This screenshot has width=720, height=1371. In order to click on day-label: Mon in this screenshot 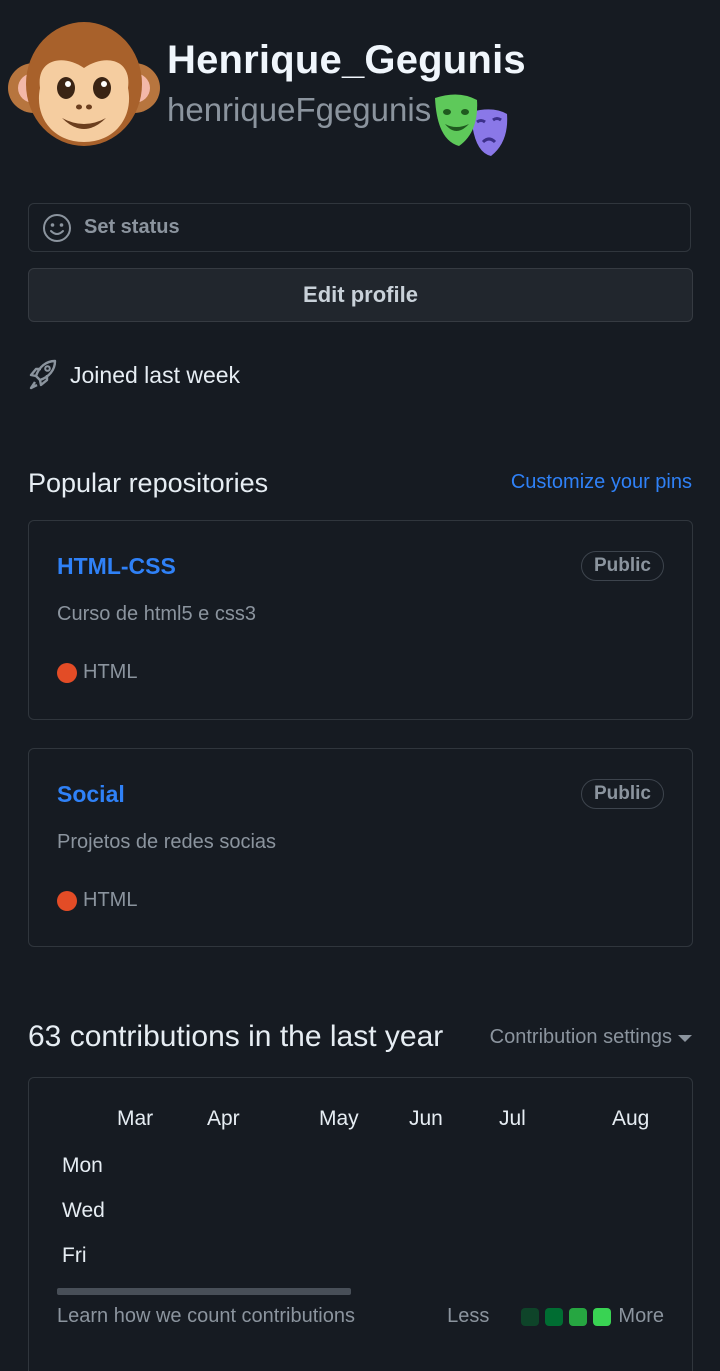, I will do `click(82, 1165)`.